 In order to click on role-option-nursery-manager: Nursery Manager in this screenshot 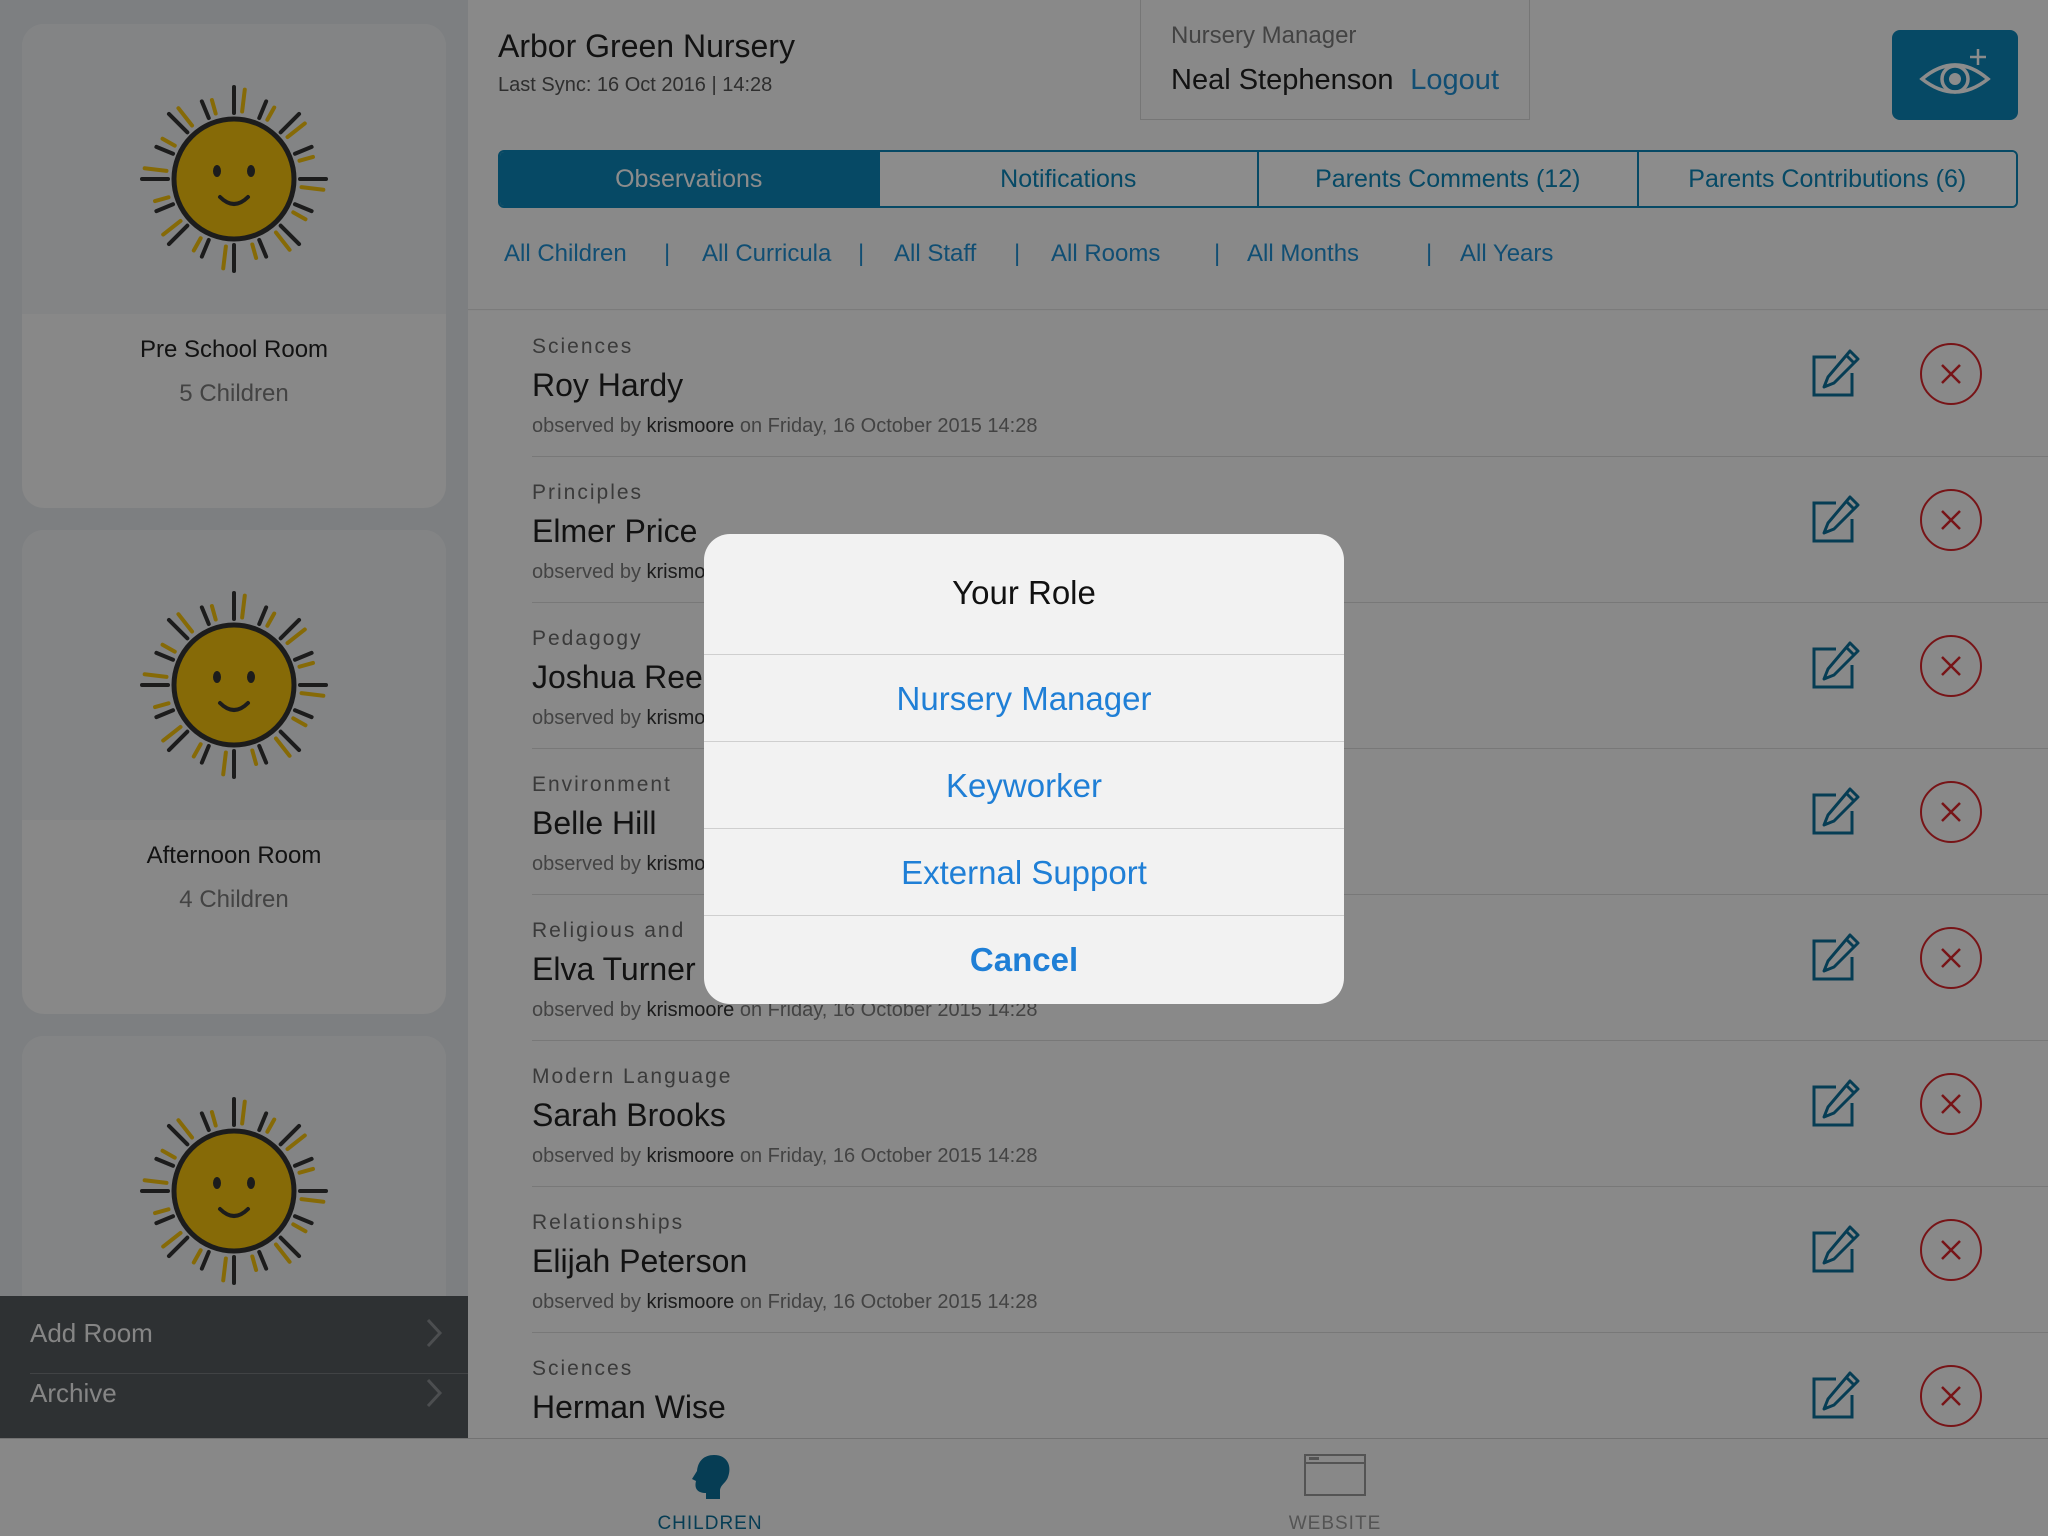, I will do `click(1024, 698)`.